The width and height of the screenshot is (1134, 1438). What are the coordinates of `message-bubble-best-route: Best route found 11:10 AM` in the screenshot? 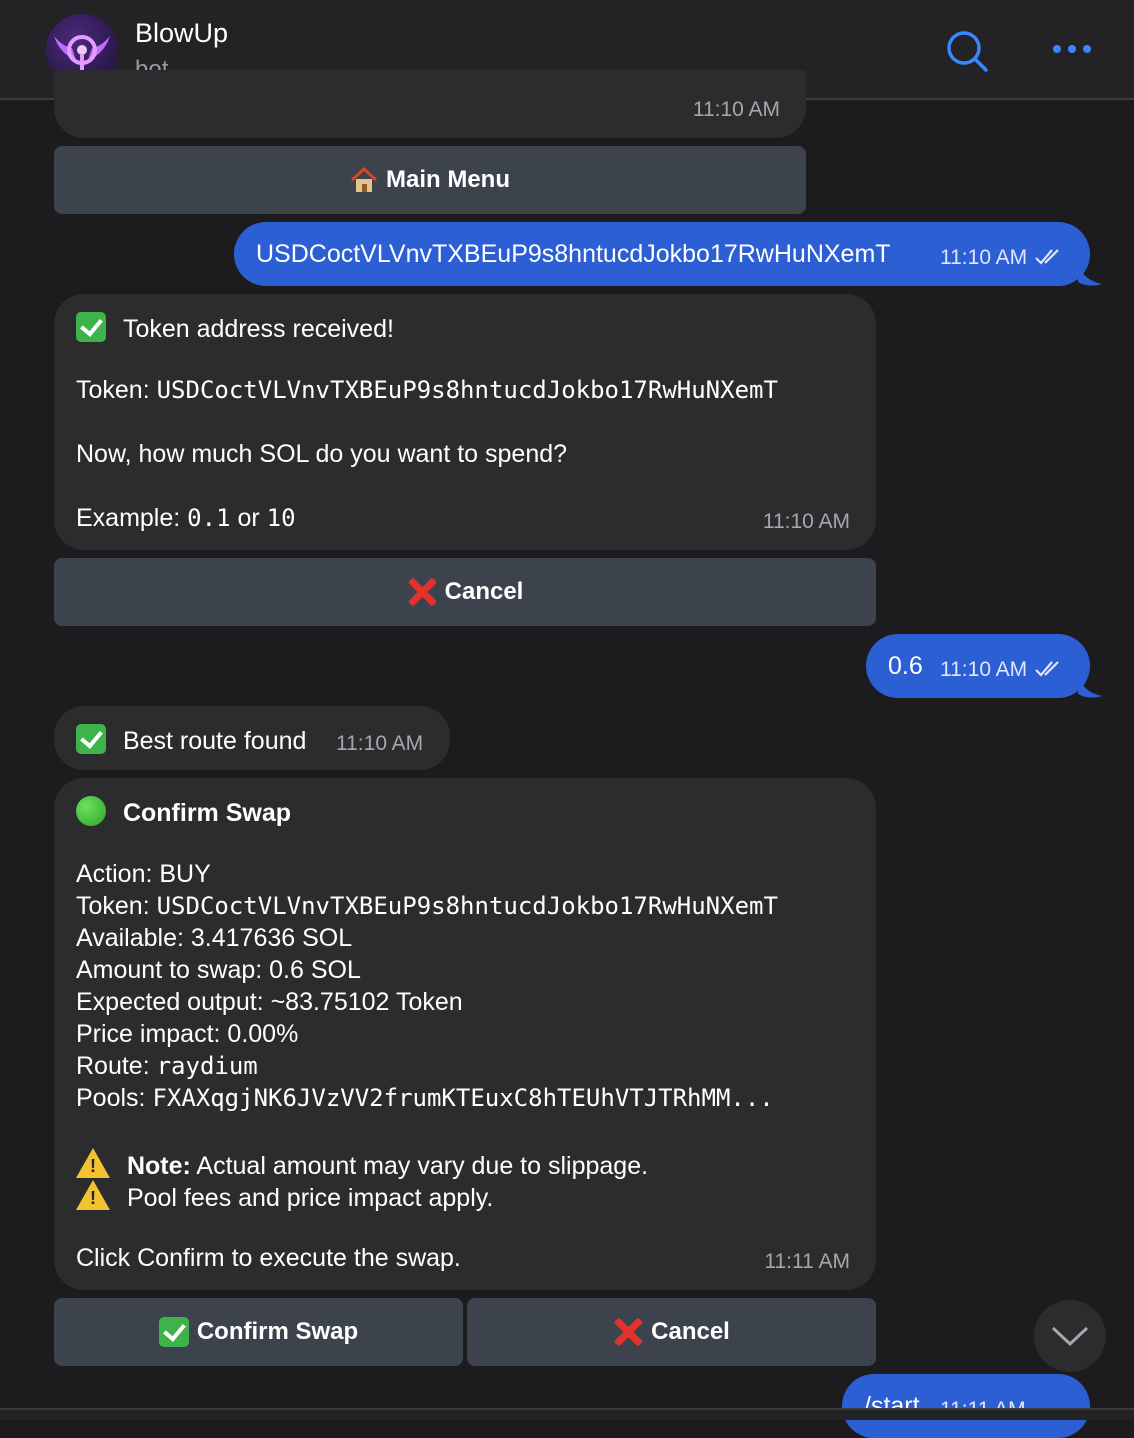 It's located at (252, 738).